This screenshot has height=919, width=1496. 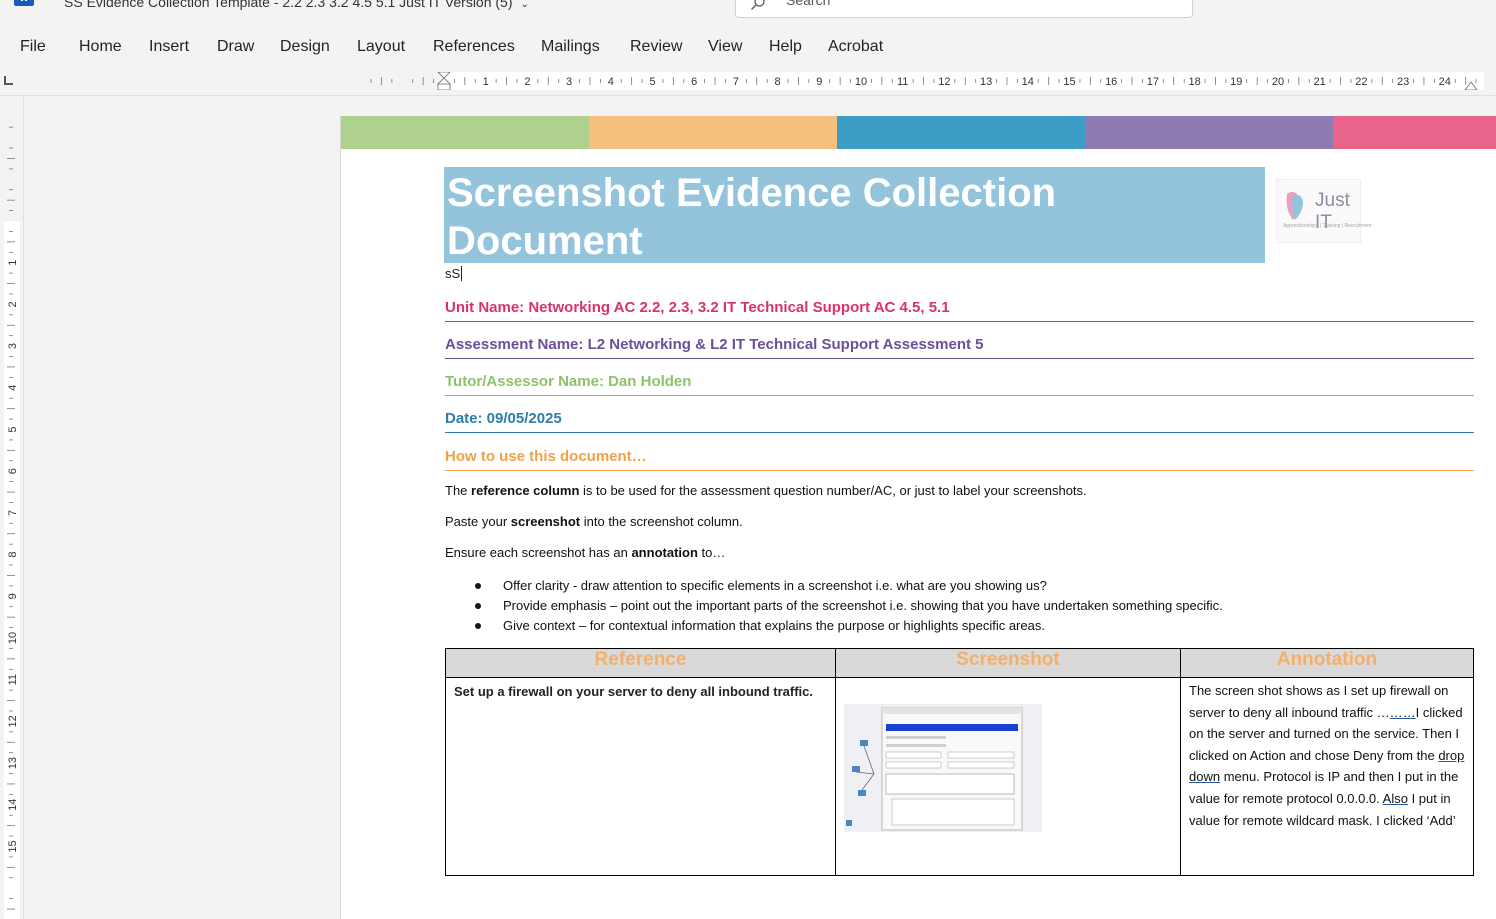 What do you see at coordinates (959, 384) in the screenshot?
I see `tutor-name-heading: Tutor/Assessor Name: Dan Holden` at bounding box center [959, 384].